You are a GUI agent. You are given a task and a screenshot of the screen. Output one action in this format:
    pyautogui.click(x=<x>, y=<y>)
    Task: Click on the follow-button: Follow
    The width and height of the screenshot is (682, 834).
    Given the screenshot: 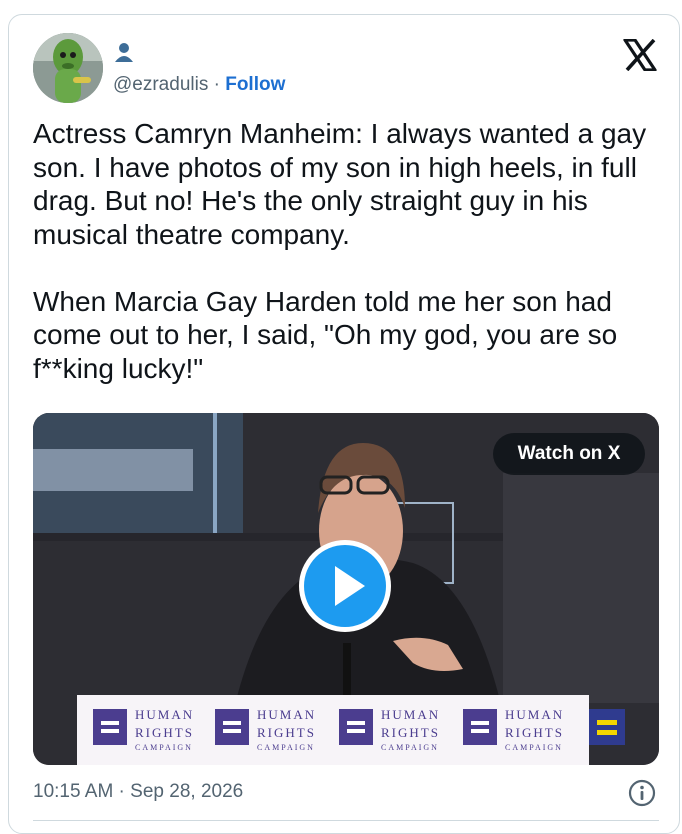 What is the action you would take?
    pyautogui.click(x=255, y=84)
    